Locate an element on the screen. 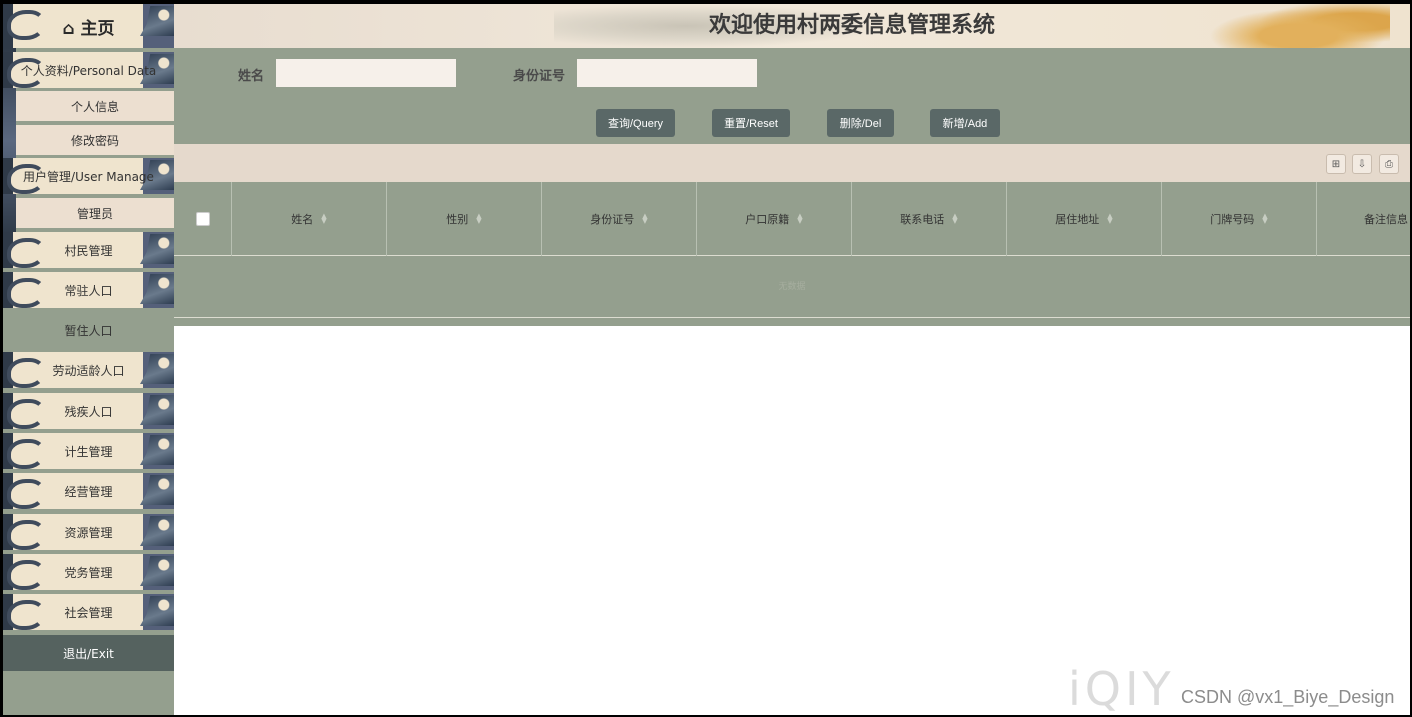 The height and width of the screenshot is (717, 1412). sidebar-personal-info: 个人信息 is located at coordinates (95, 106).